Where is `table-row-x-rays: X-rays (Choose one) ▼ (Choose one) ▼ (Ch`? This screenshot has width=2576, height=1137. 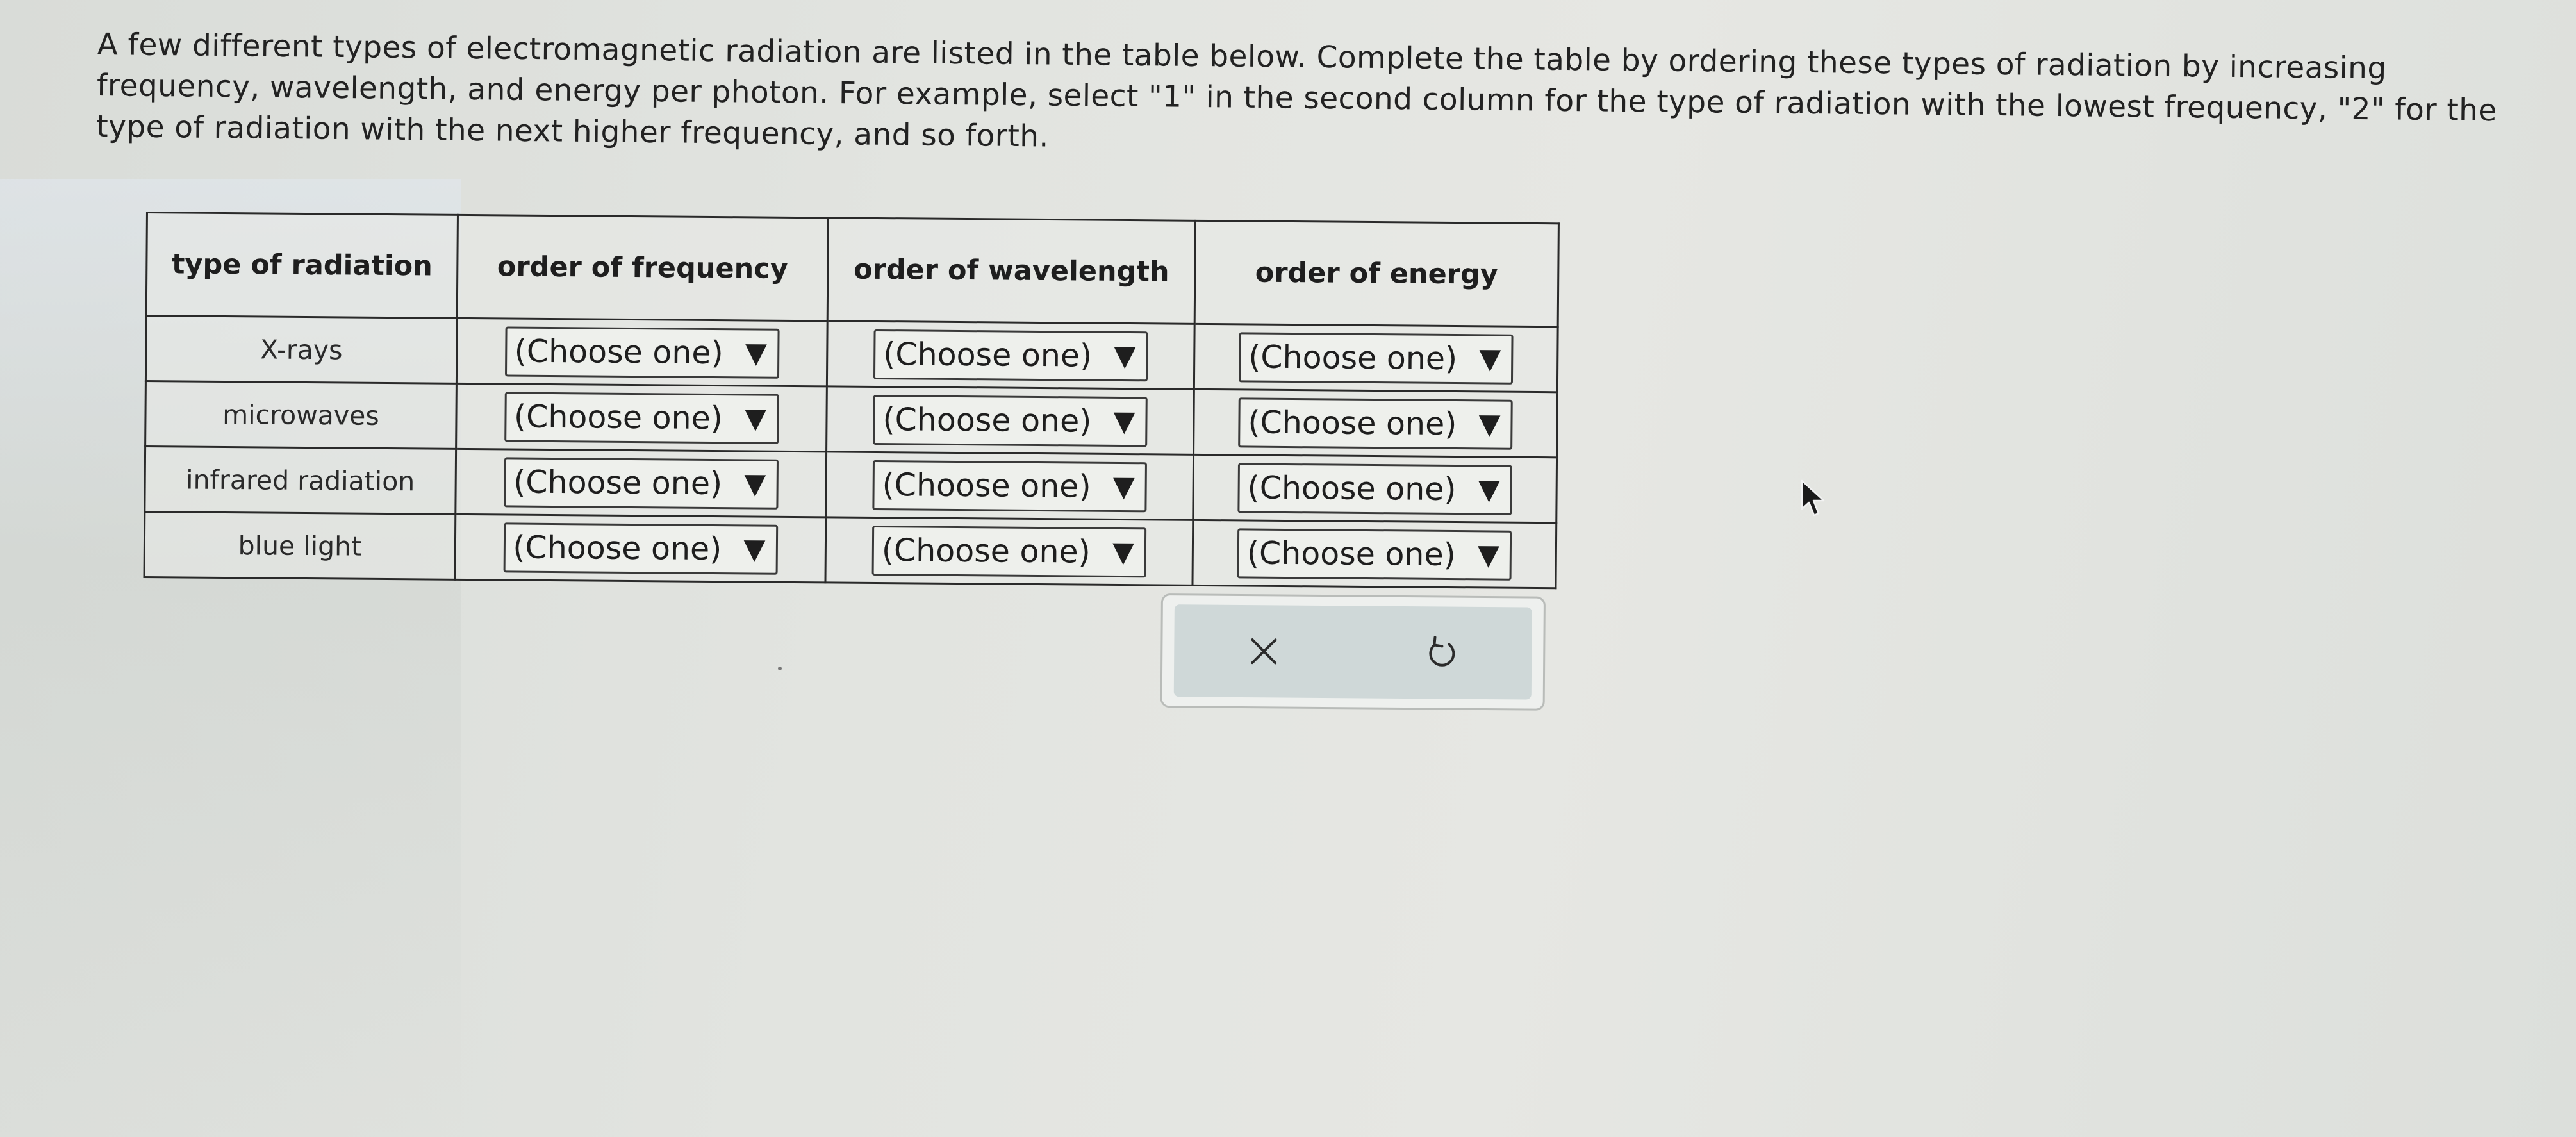 table-row-x-rays: X-rays (Choose one) ▼ (Choose one) ▼ (Ch is located at coordinates (851, 354).